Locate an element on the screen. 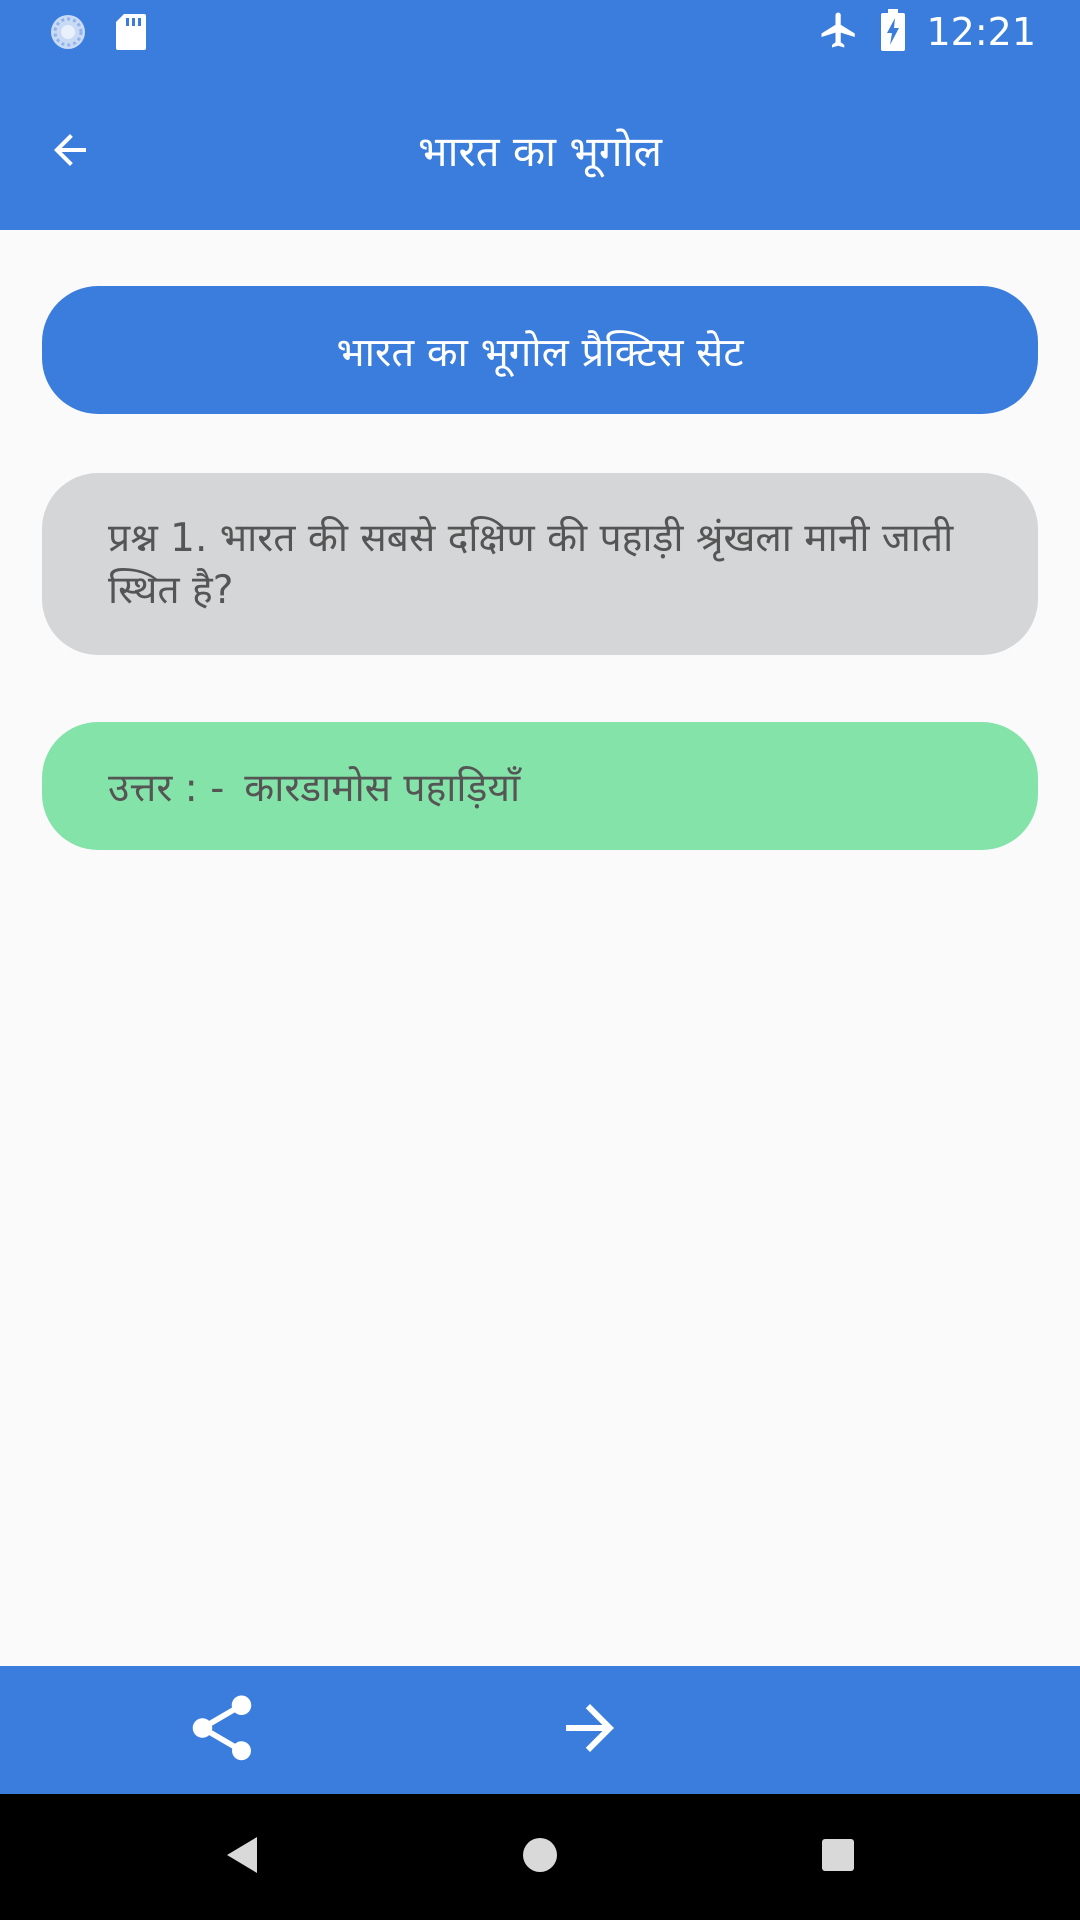 The image size is (1080, 1920). answer-prefix: उत्तर : - is located at coordinates (166, 788).